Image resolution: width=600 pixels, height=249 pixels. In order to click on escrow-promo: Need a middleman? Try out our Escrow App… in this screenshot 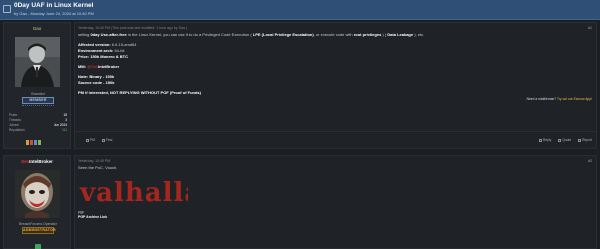, I will do `click(559, 99)`.